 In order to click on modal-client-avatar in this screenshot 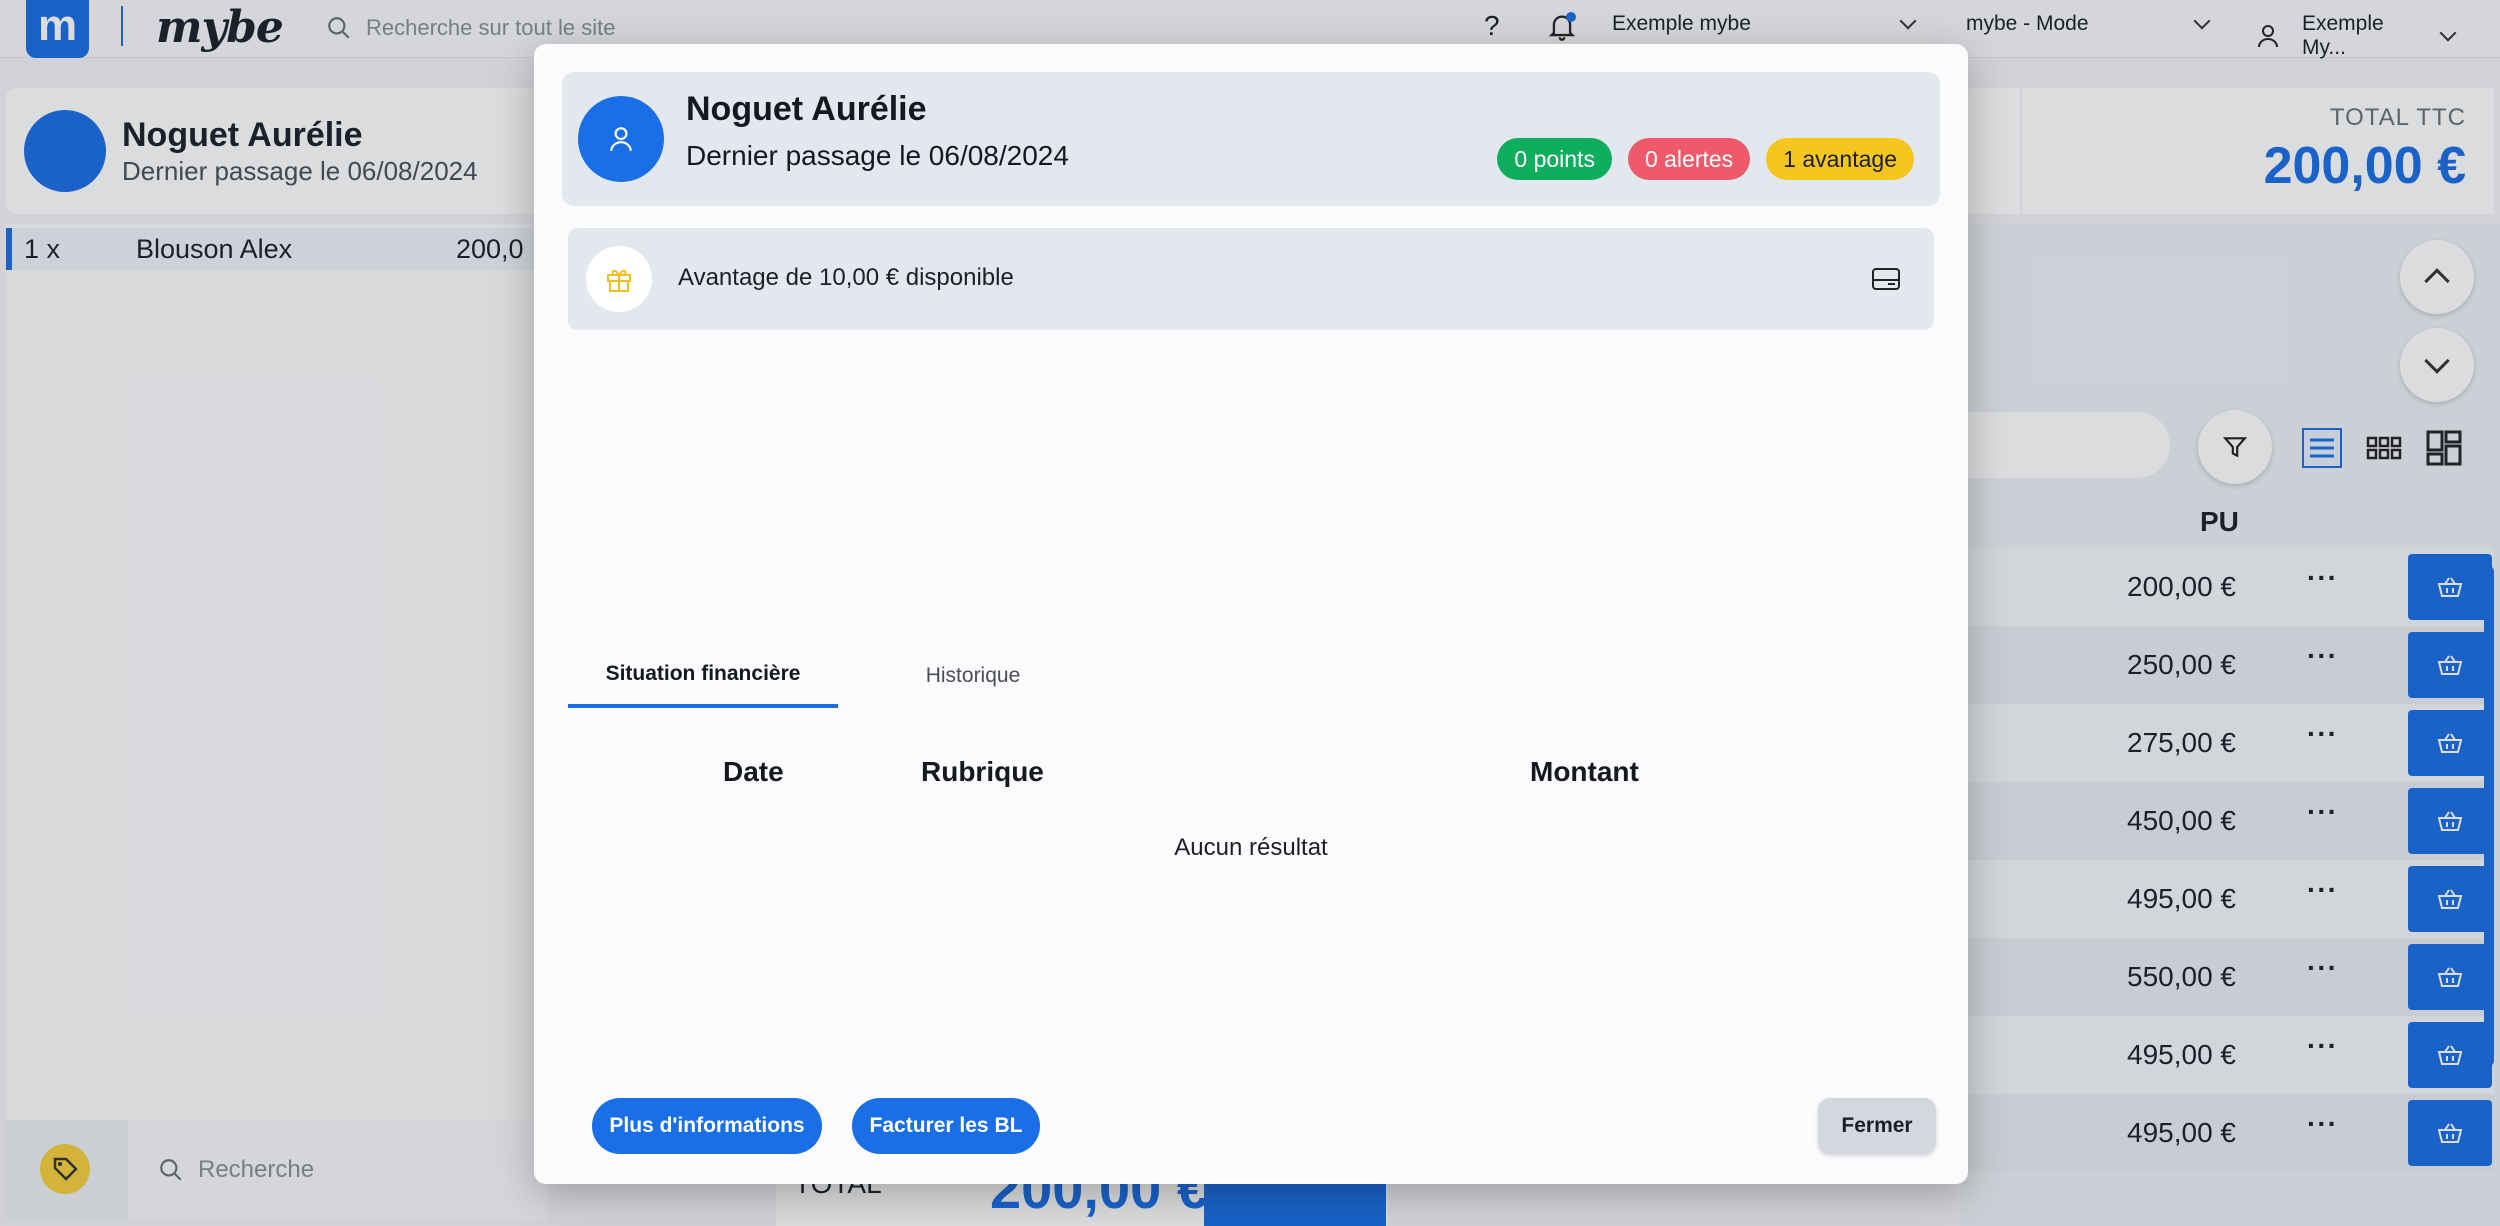, I will do `click(621, 139)`.